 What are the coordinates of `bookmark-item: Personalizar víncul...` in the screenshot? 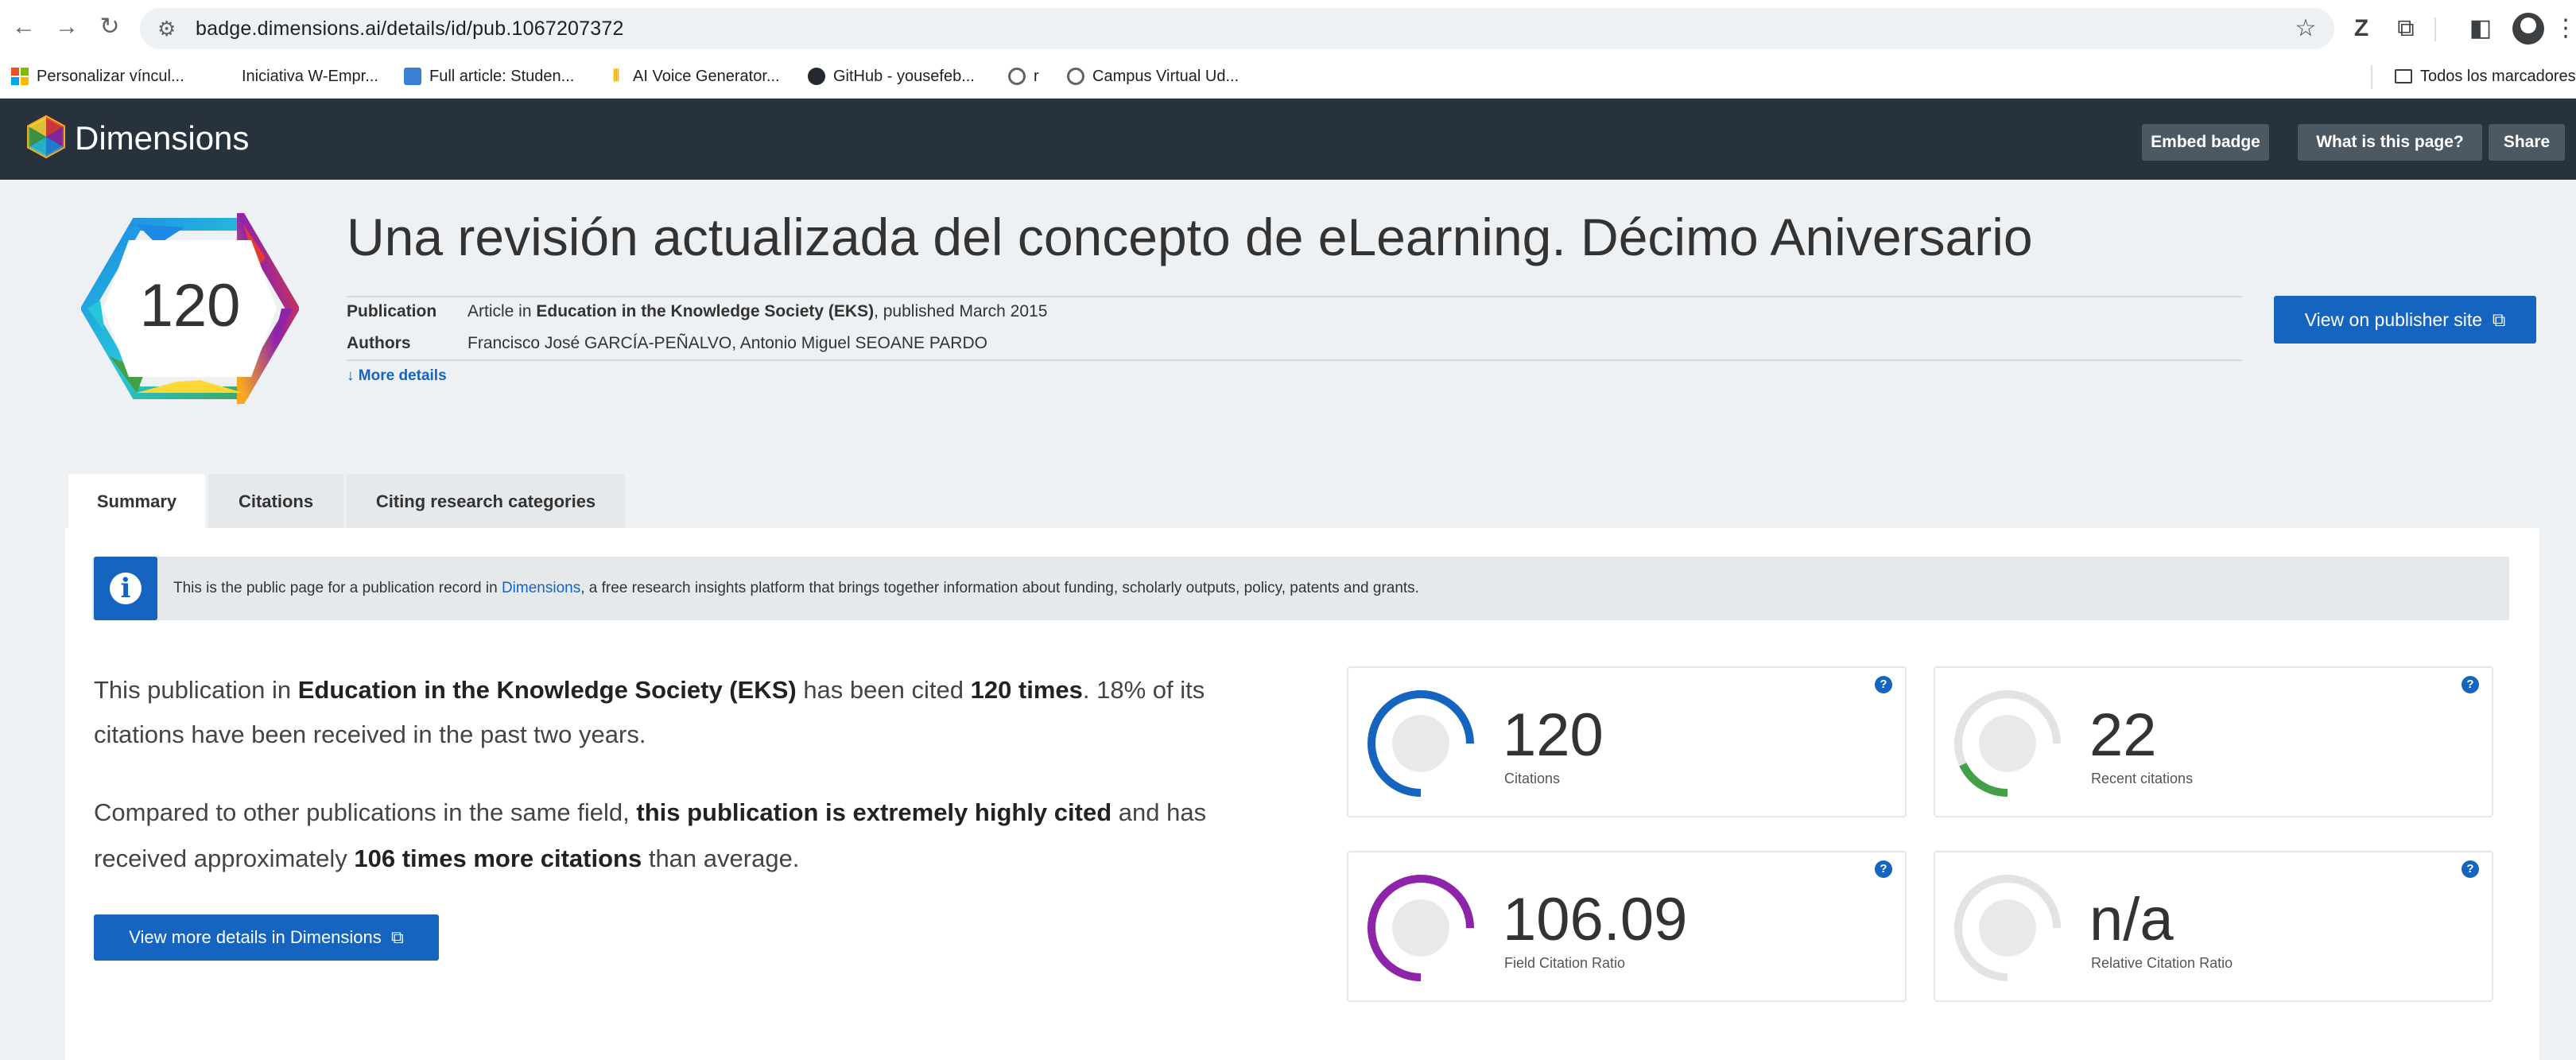 It's located at (98, 76).